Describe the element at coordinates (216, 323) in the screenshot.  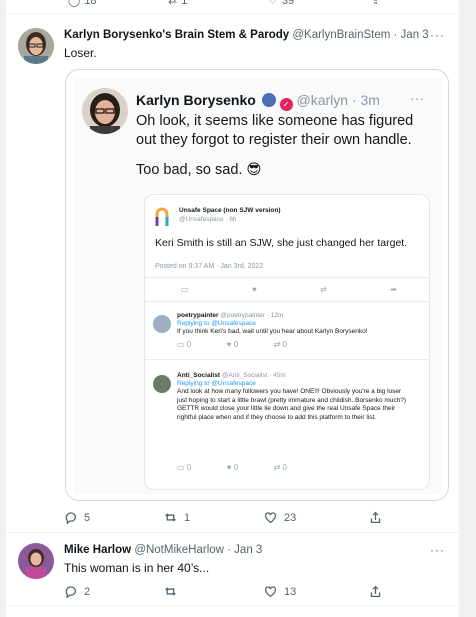
I see `reply1-replying: Replying to @Unsafespace` at that location.